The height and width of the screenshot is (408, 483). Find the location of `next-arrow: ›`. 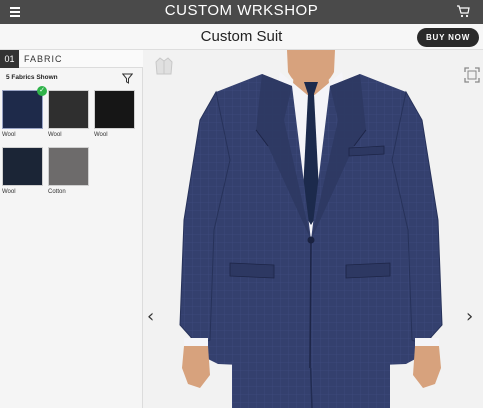

next-arrow: › is located at coordinates (469, 316).